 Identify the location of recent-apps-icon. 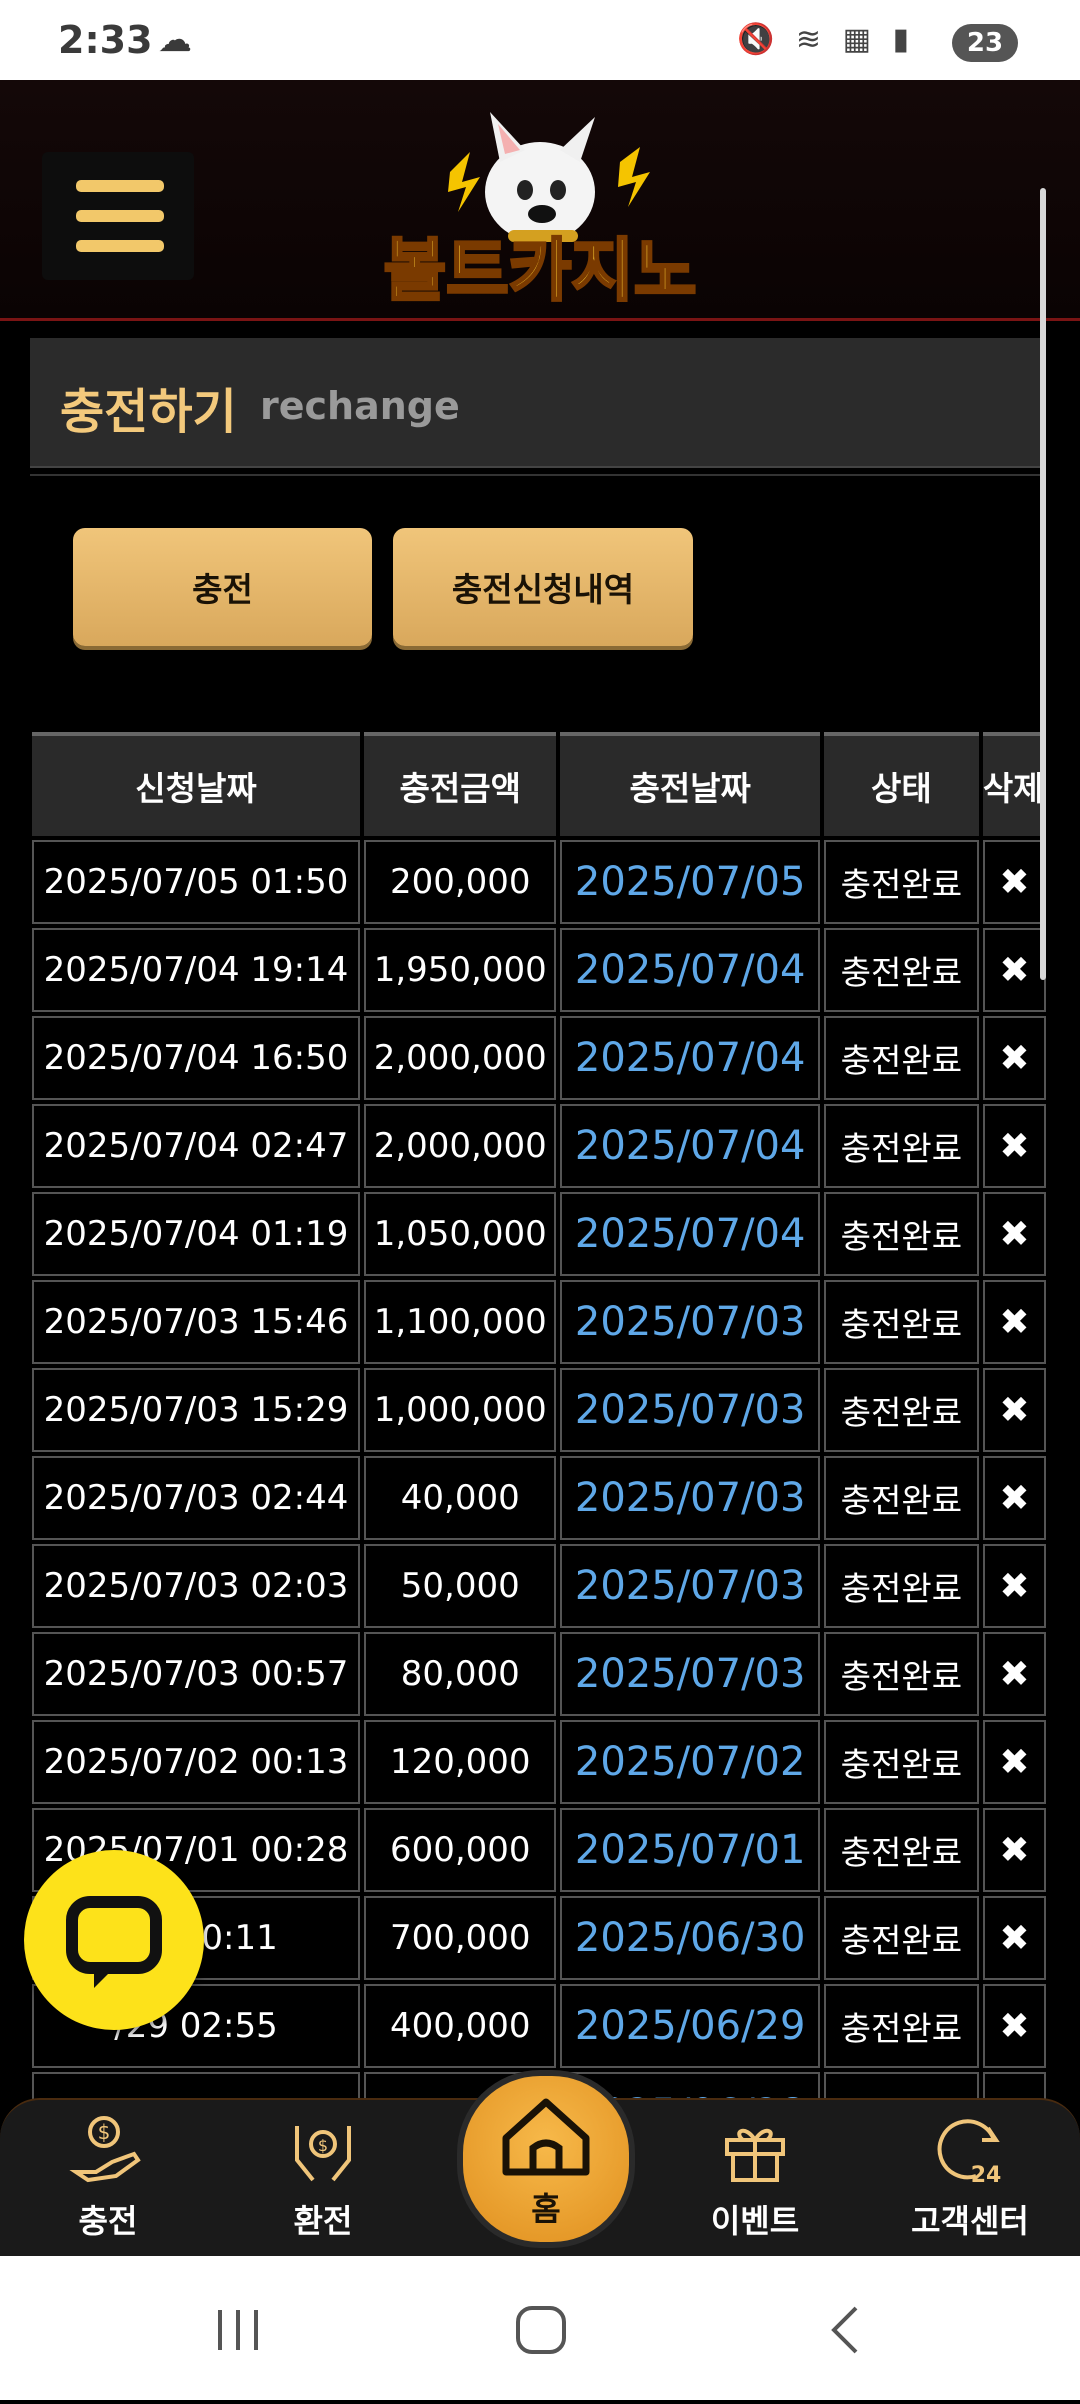
(238, 2330).